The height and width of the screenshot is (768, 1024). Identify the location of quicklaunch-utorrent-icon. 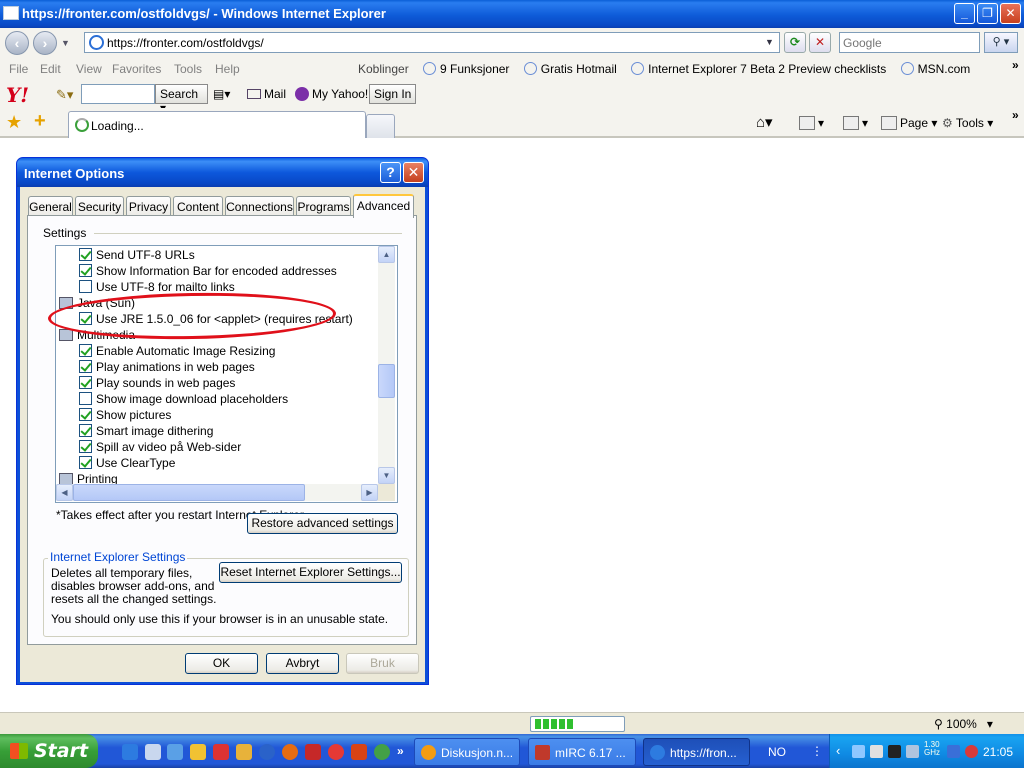
(382, 752).